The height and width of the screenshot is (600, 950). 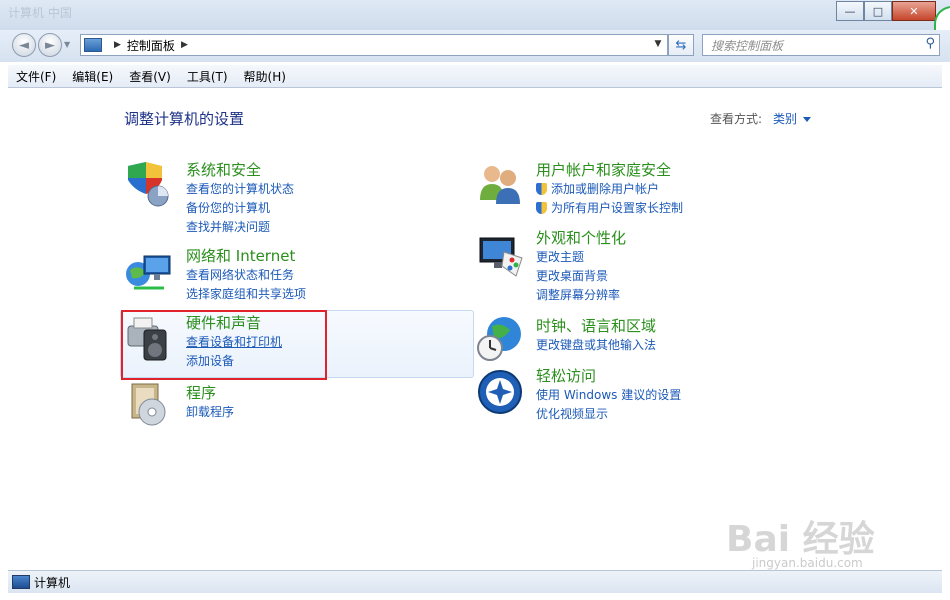 I want to click on address-bar: ▶ 控制面板 ▶, so click(x=374, y=45).